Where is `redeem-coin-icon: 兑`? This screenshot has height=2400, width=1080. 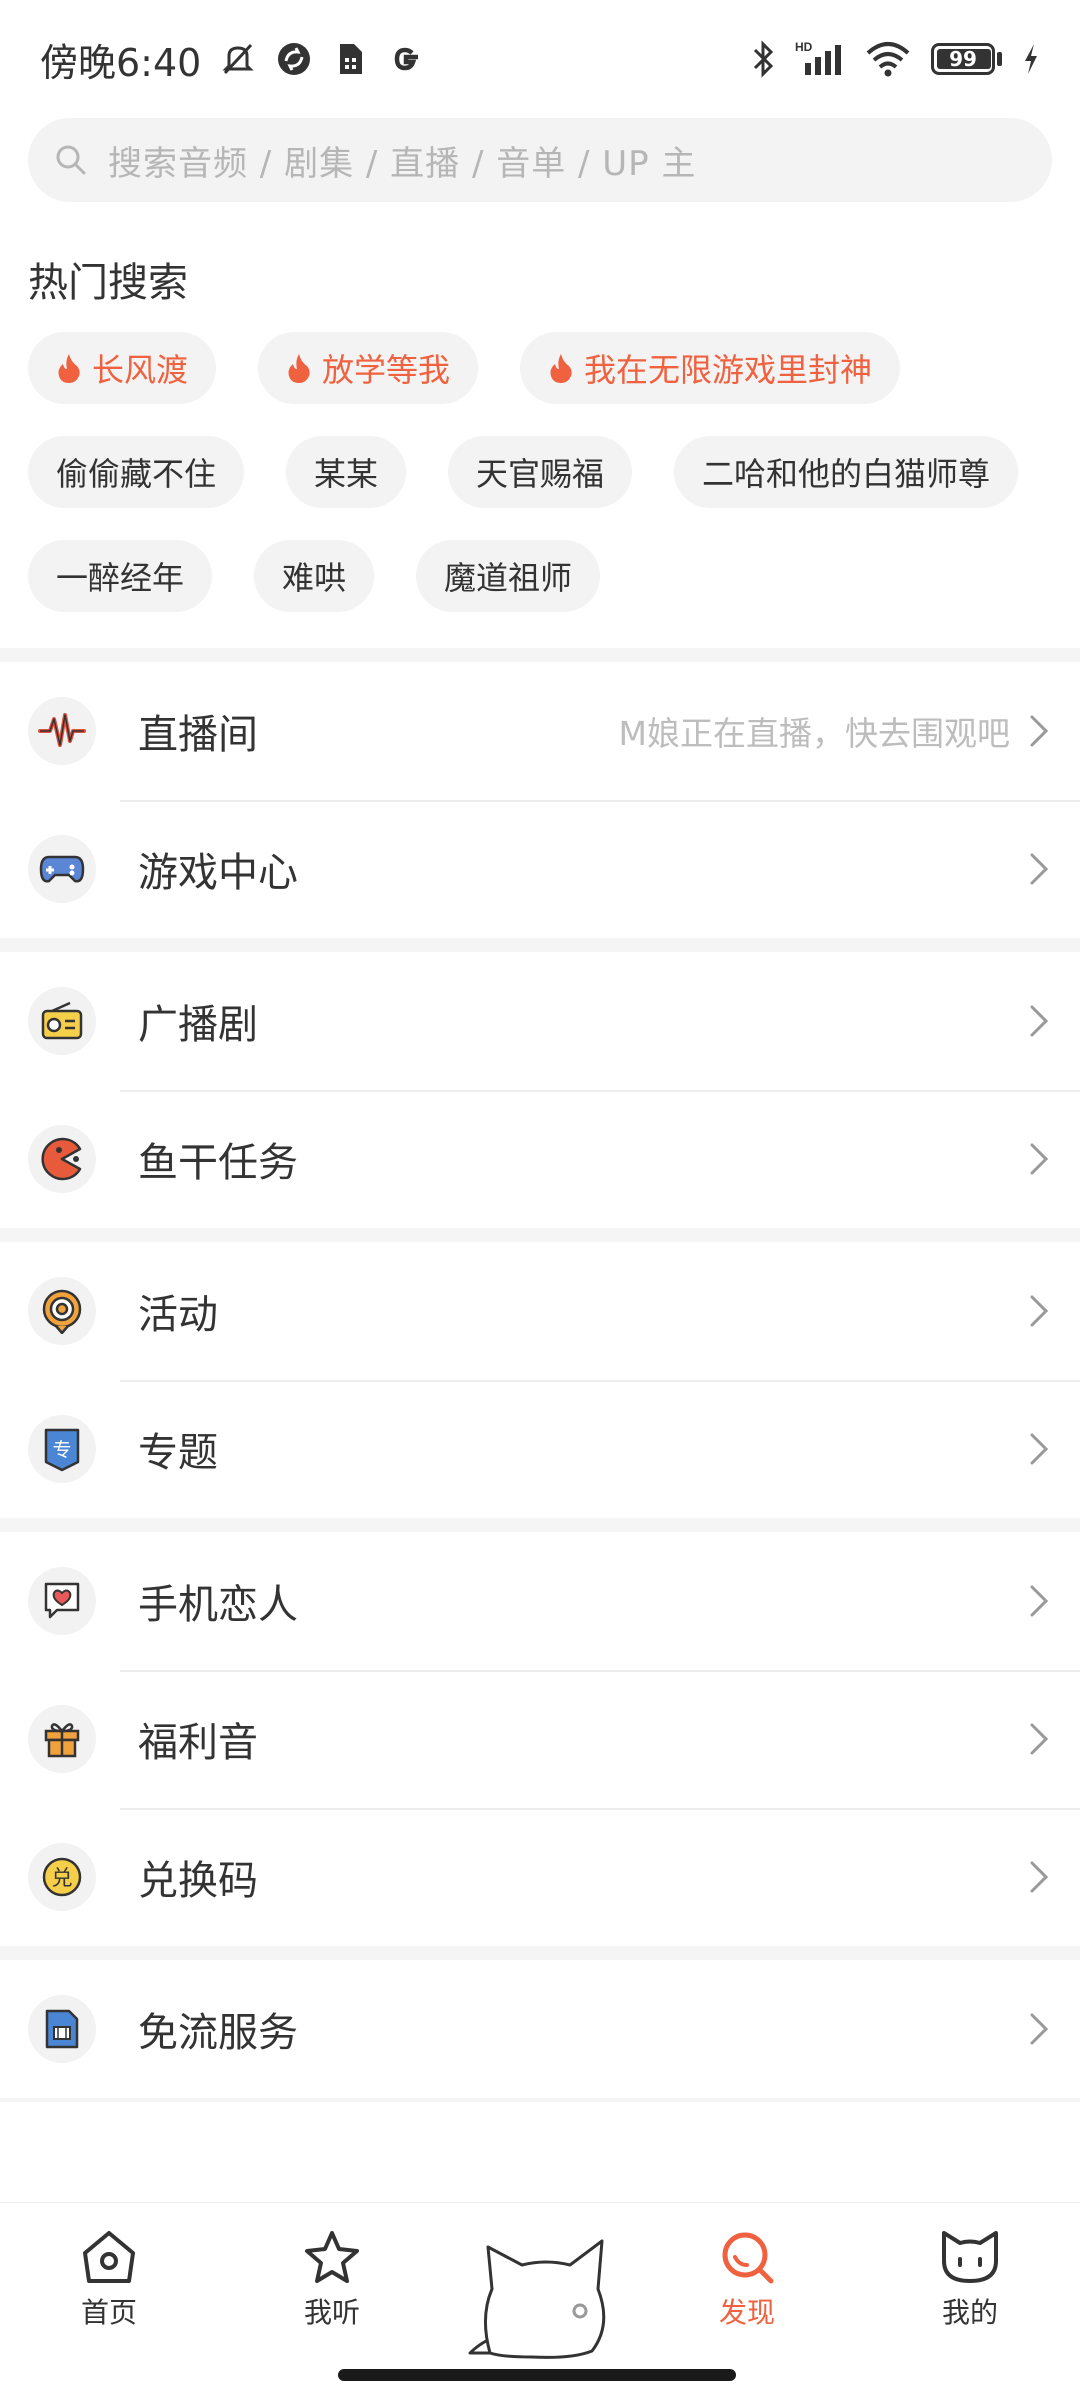 redeem-coin-icon: 兑 is located at coordinates (62, 1877).